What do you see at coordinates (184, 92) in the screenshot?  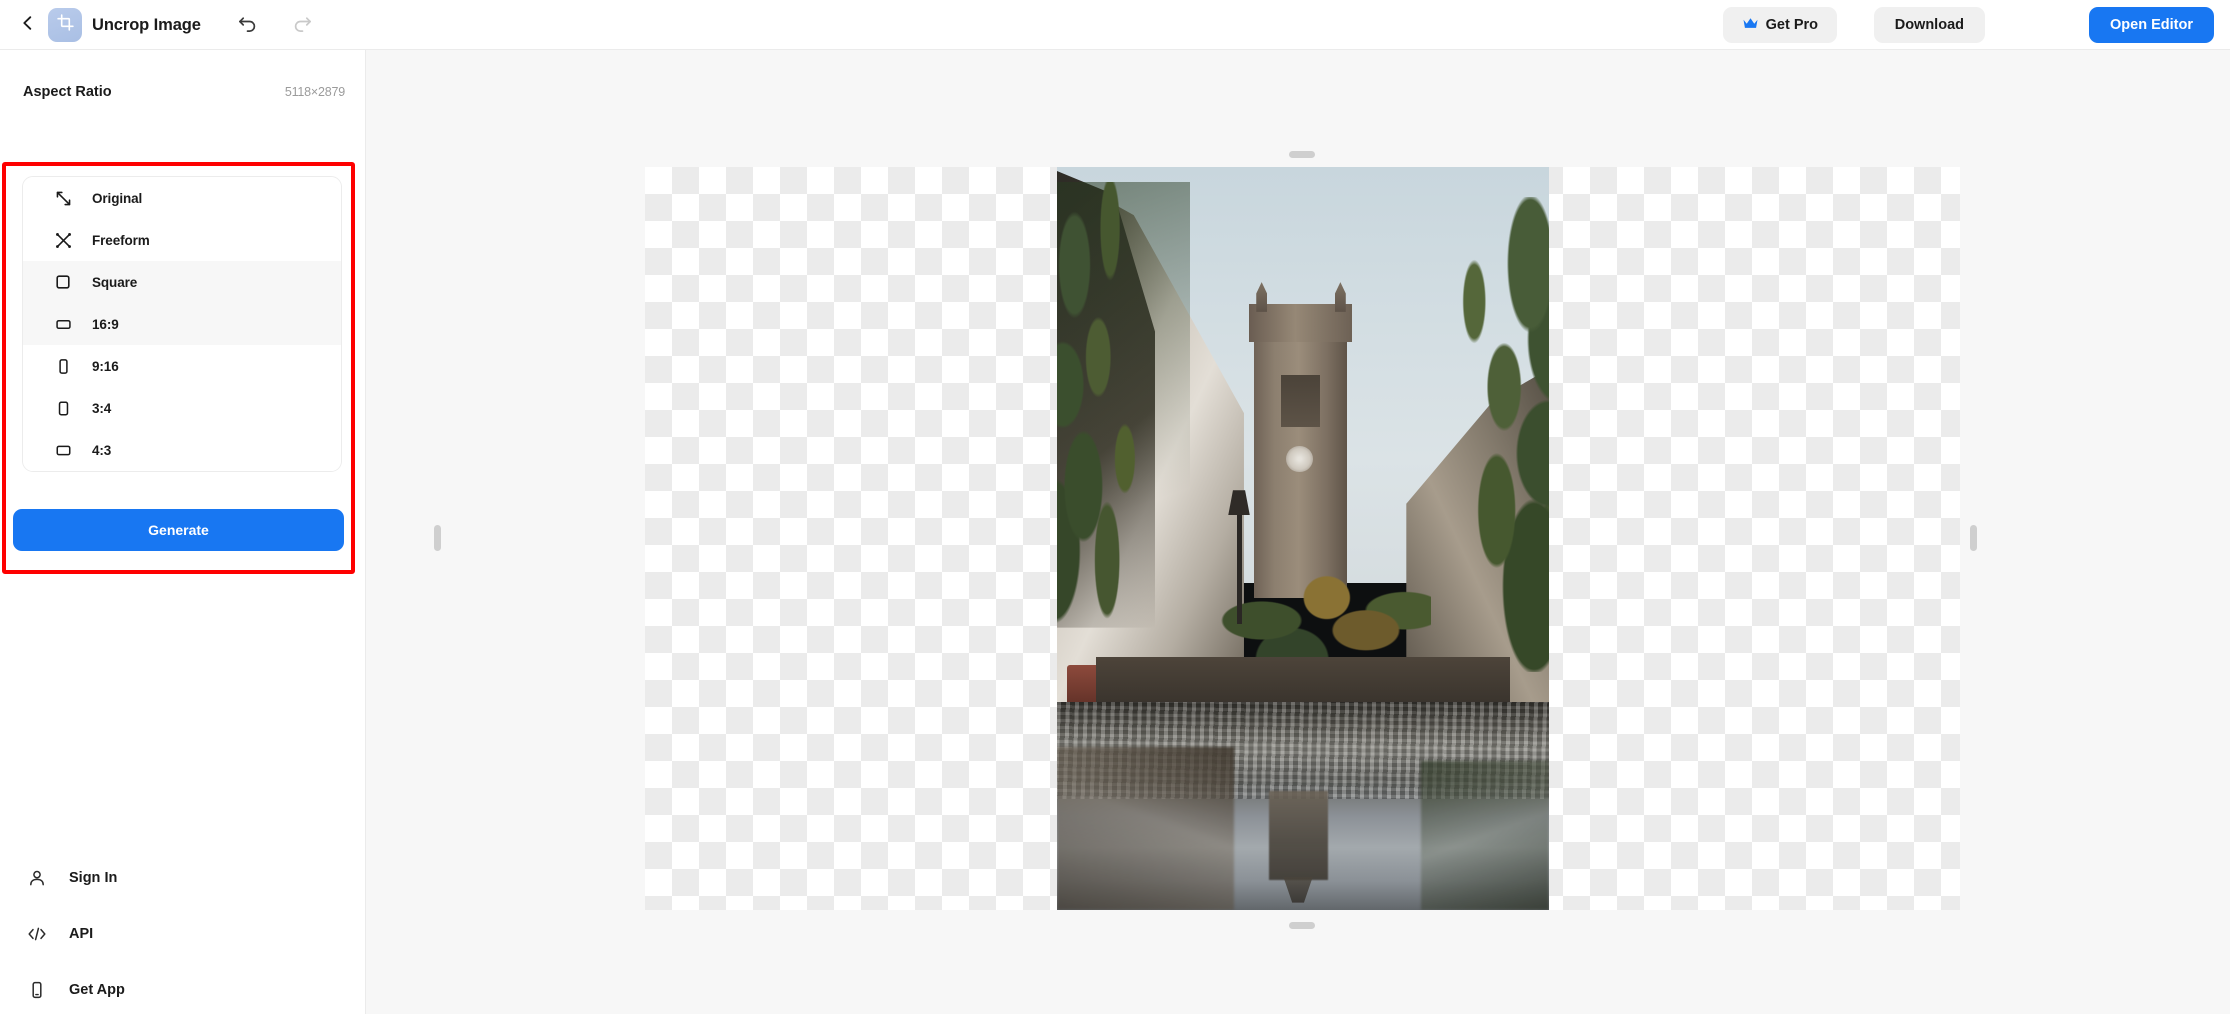 I see `sidebar-header: Aspect Ratio 5118×2879` at bounding box center [184, 92].